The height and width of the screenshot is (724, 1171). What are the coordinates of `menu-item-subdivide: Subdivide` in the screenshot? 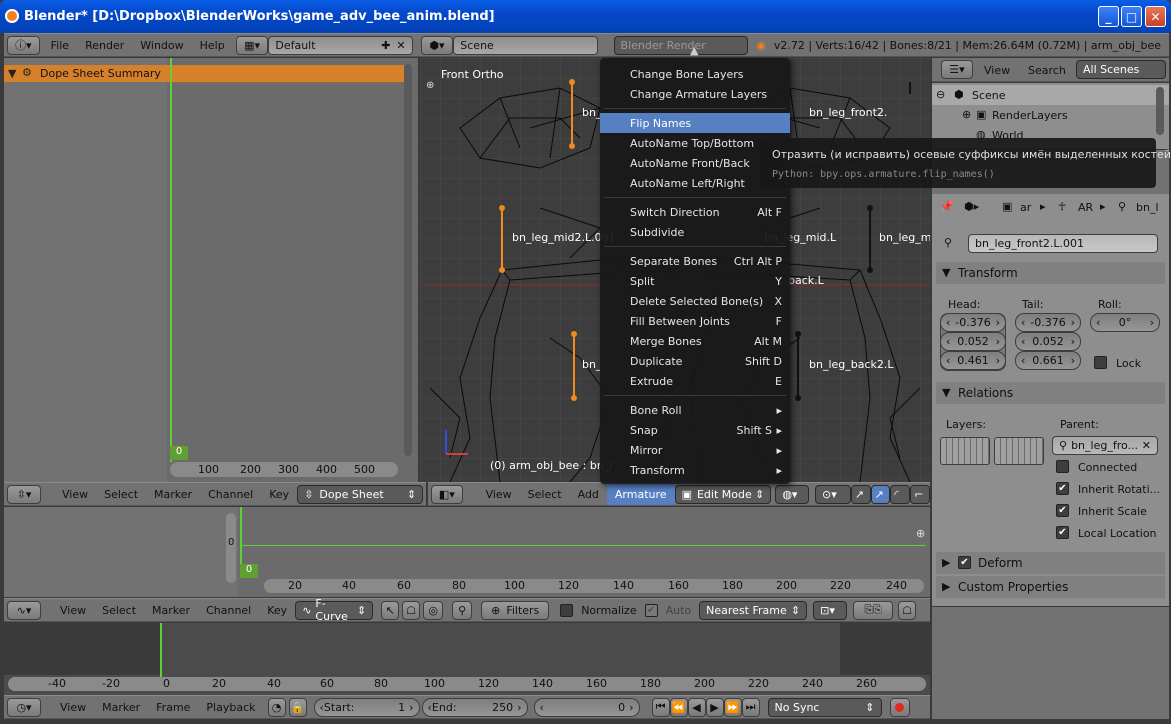 It's located at (695, 232).